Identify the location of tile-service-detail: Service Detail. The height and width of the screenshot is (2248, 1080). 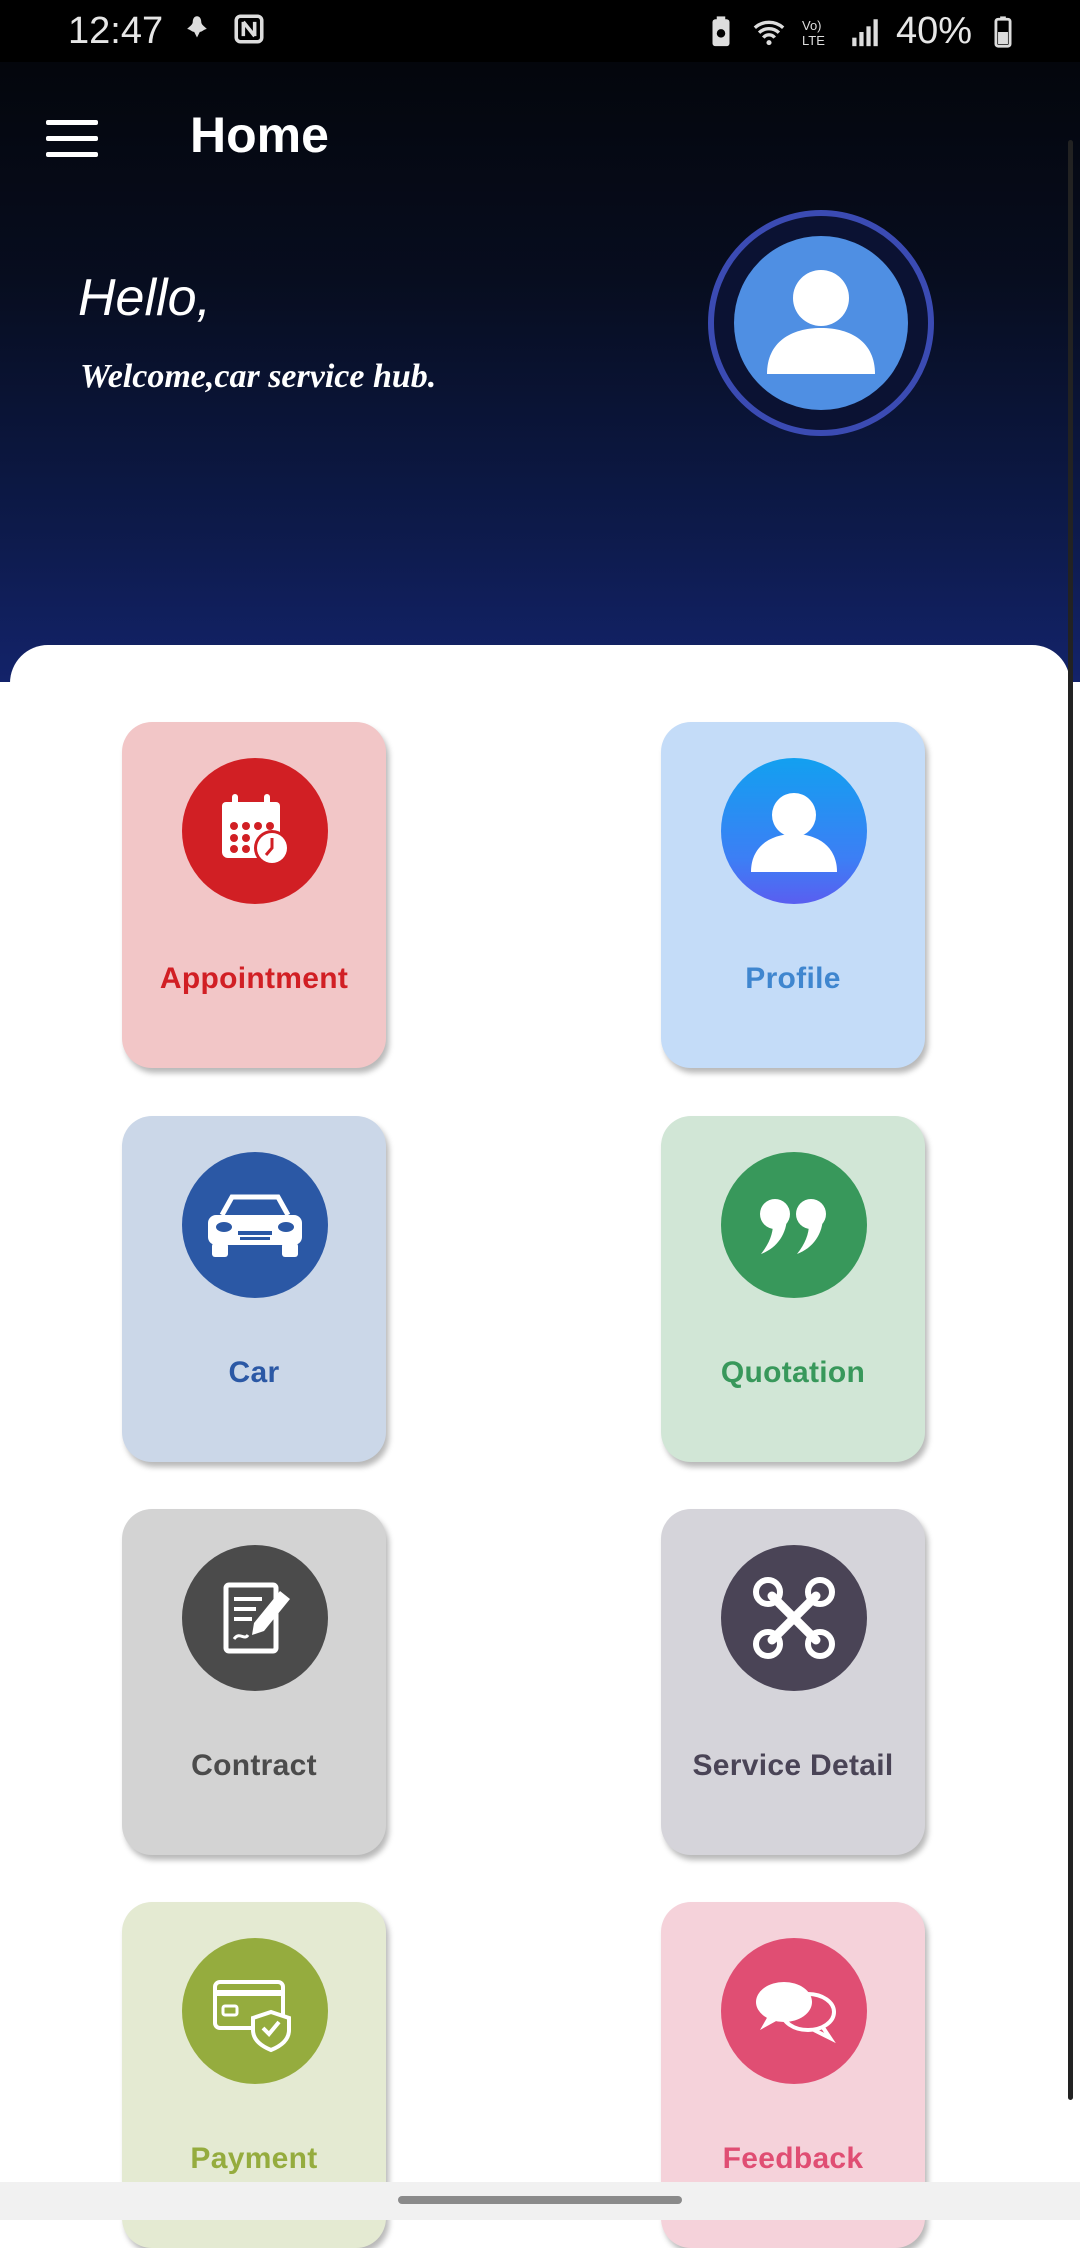
(793, 1682).